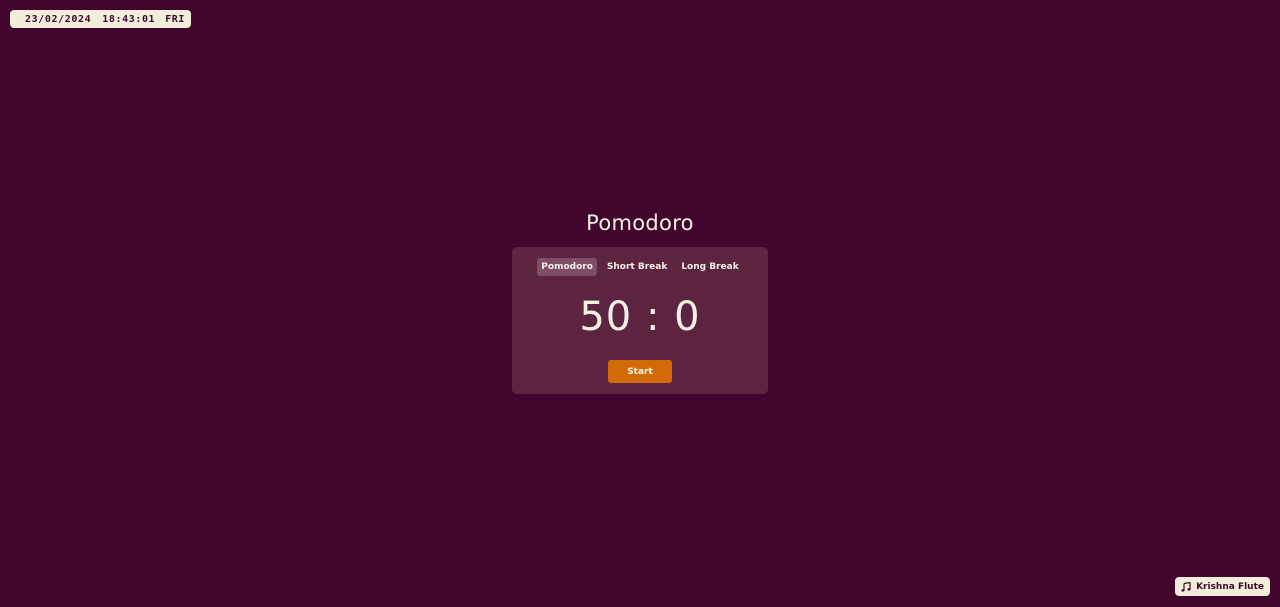 This screenshot has height=607, width=1280. Describe the element at coordinates (175, 19) in the screenshot. I see `day-text: FRI` at that location.